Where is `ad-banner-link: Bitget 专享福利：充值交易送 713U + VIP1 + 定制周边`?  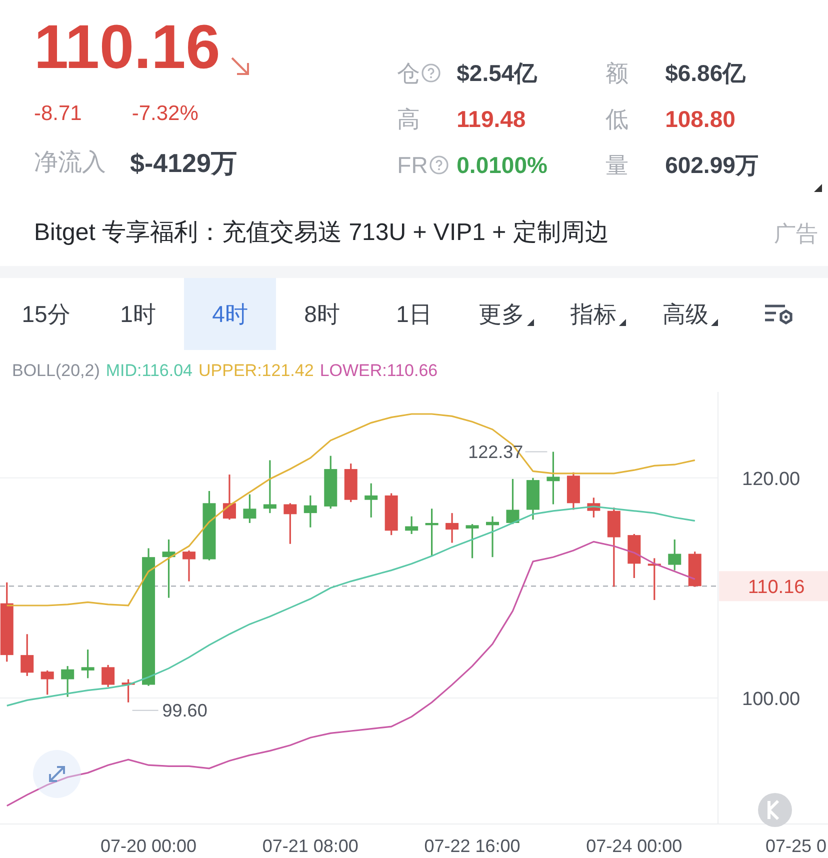
ad-banner-link: Bitget 专享福利：充值交易送 713U + VIP1 + 定制周边 is located at coordinates (321, 233).